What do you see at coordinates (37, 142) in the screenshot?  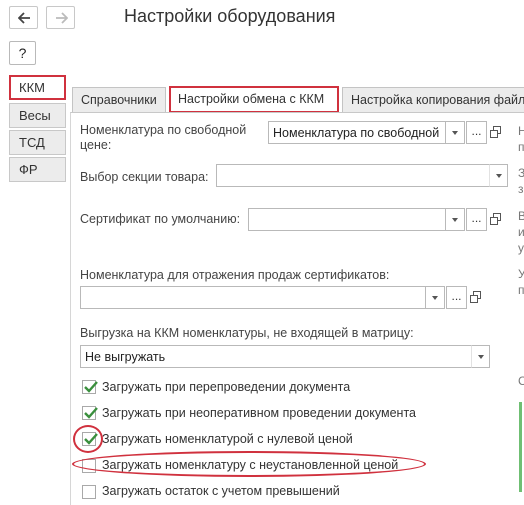 I see `side-tab-tsd: ТСД` at bounding box center [37, 142].